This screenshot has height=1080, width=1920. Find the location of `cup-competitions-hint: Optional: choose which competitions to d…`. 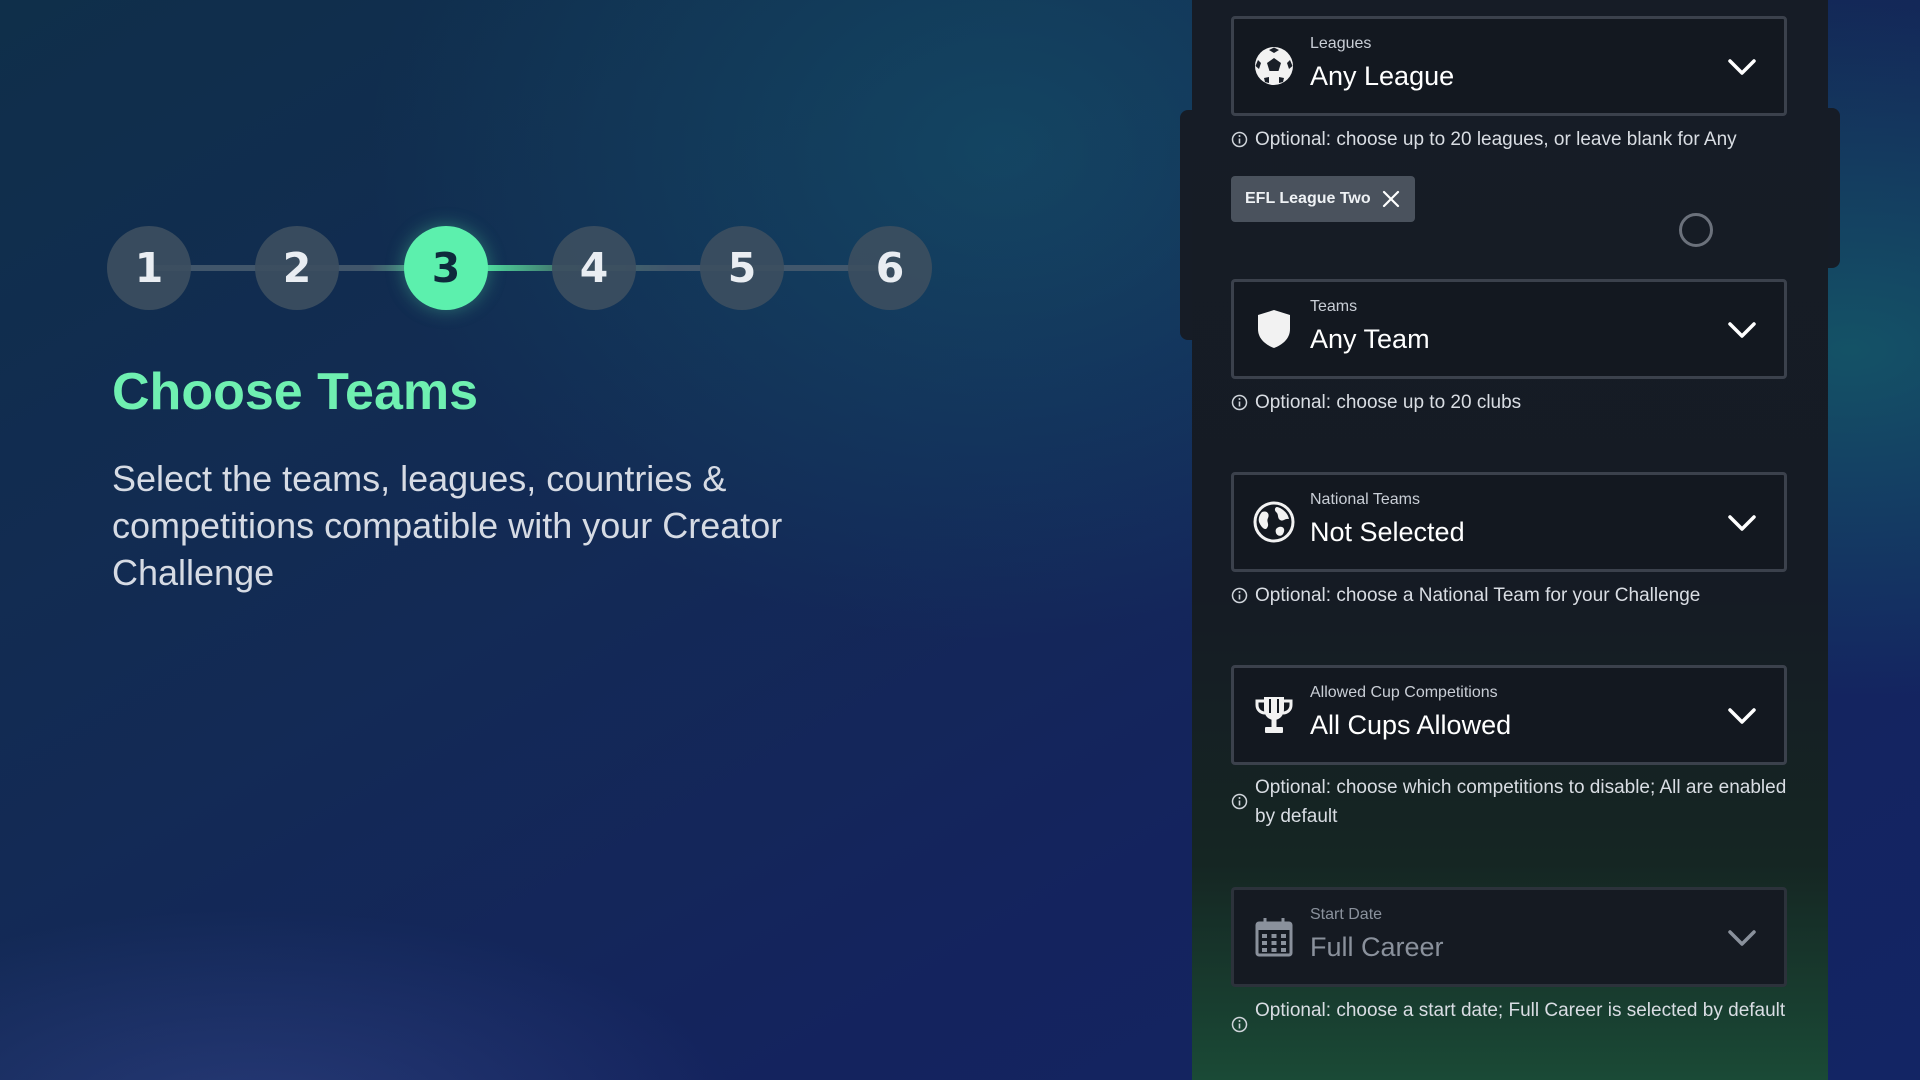

cup-competitions-hint: Optional: choose which competitions to d… is located at coordinates (1511, 802).